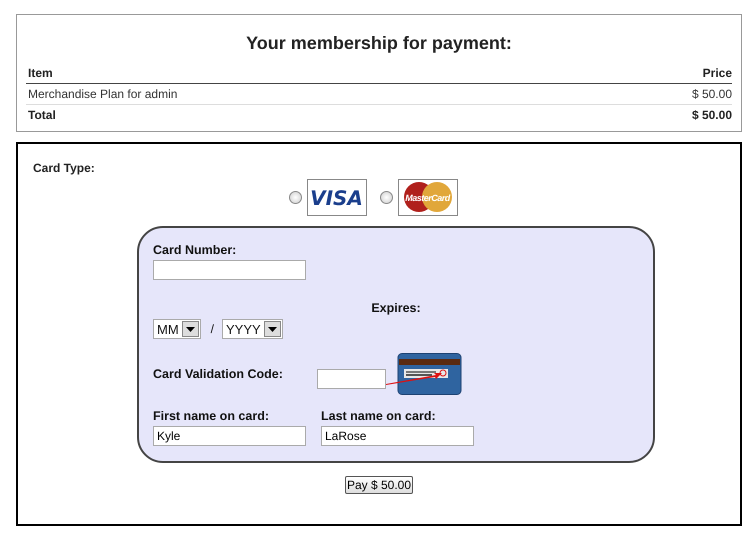 This screenshot has height=551, width=753. Describe the element at coordinates (397, 436) in the screenshot. I see `last-name-field: LaRose` at that location.